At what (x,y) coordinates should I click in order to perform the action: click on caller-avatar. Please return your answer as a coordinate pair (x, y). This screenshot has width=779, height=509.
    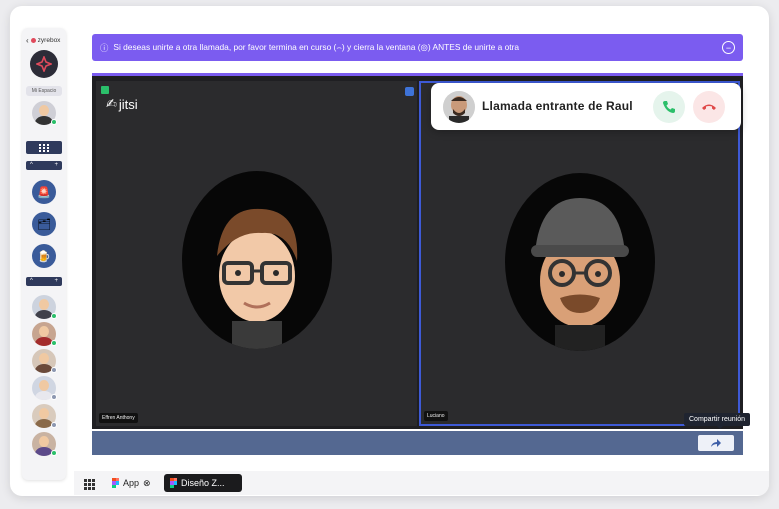
    Looking at the image, I should click on (459, 107).